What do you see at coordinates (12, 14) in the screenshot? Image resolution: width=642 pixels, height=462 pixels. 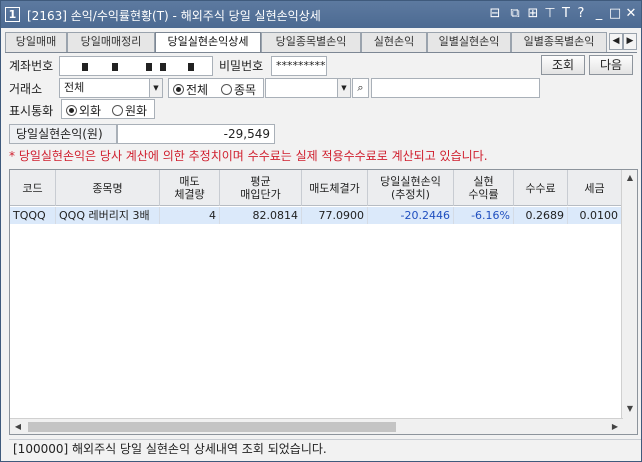 I see `app-icon: 1` at bounding box center [12, 14].